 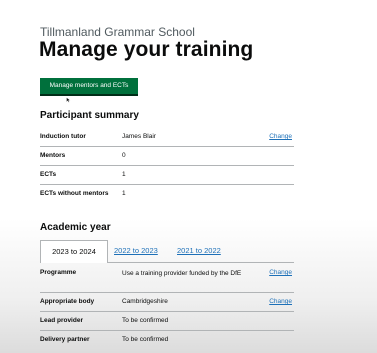 What do you see at coordinates (89, 86) in the screenshot?
I see `manage-mentors-button: Manage mentors and ECTs` at bounding box center [89, 86].